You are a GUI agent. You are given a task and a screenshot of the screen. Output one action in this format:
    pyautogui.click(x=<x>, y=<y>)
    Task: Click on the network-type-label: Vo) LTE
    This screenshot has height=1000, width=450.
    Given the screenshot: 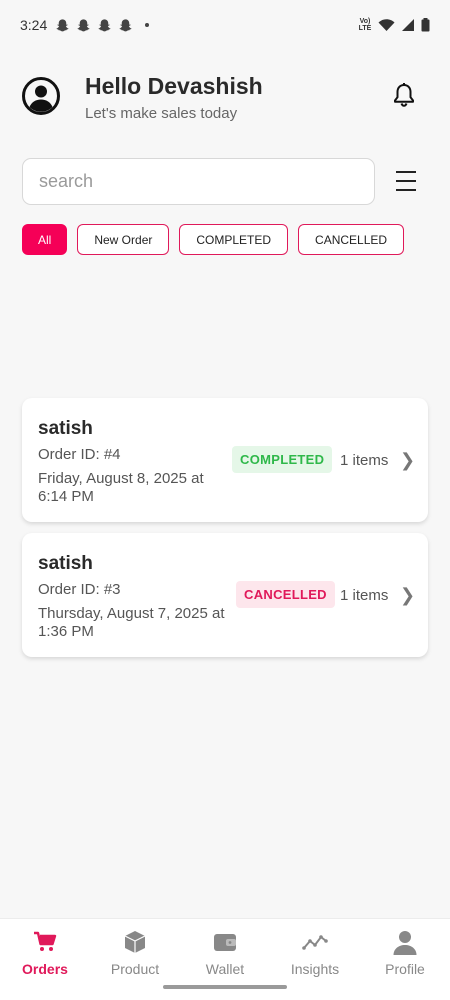 What is the action you would take?
    pyautogui.click(x=365, y=25)
    